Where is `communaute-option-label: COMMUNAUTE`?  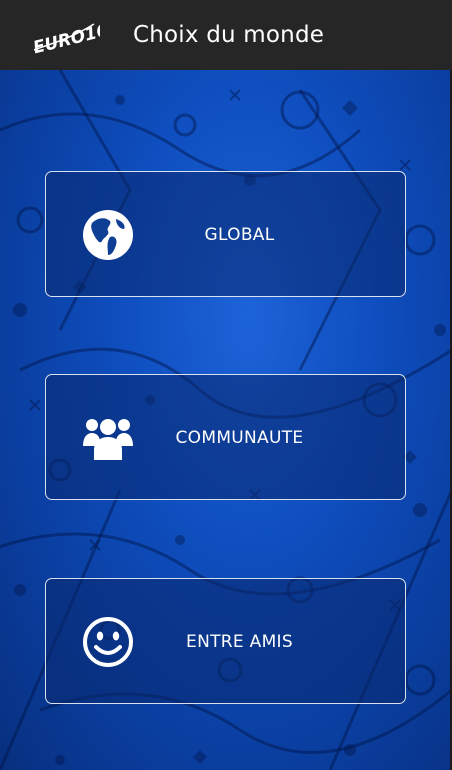
communaute-option-label: COMMUNAUTE is located at coordinates (239, 438).